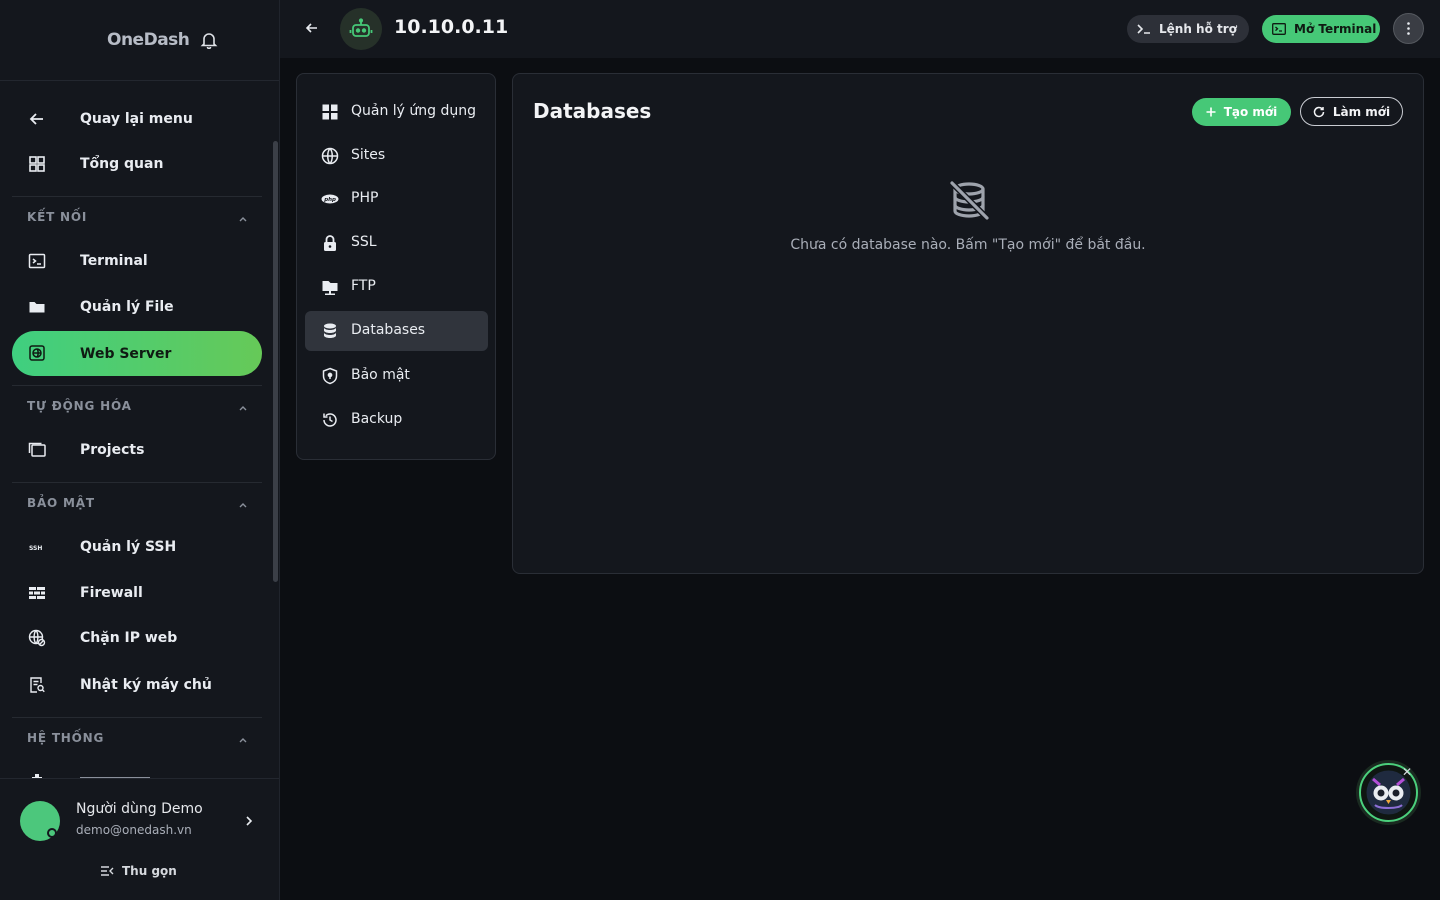 This screenshot has height=900, width=1440. I want to click on sidebar-item-terminal: Terminal, so click(137, 261).